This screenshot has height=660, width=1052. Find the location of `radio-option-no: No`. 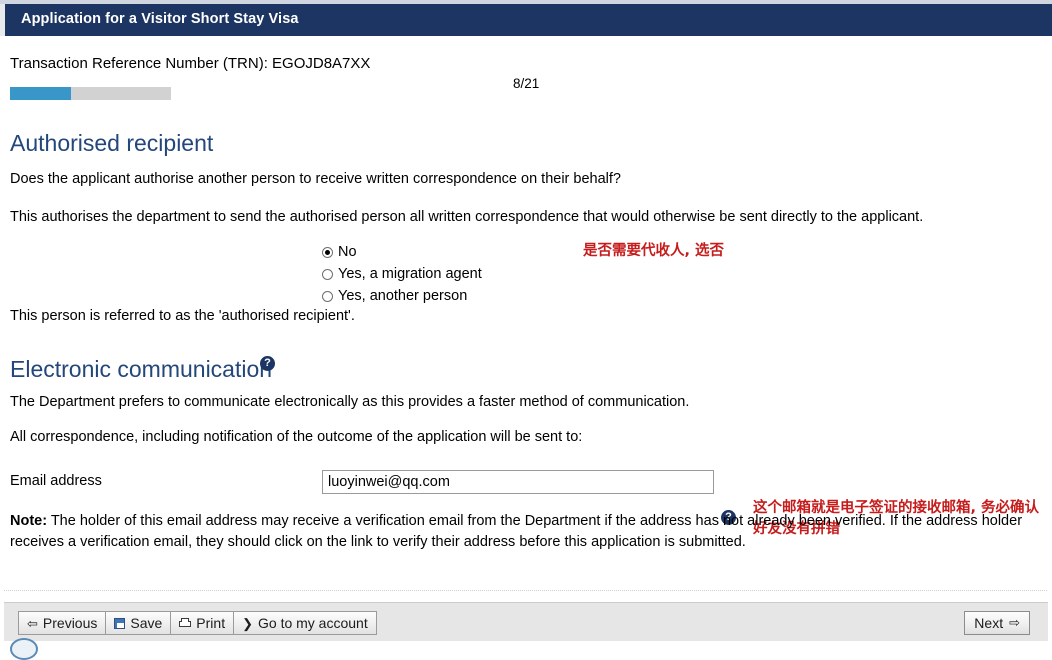

radio-option-no: No is located at coordinates (402, 252).